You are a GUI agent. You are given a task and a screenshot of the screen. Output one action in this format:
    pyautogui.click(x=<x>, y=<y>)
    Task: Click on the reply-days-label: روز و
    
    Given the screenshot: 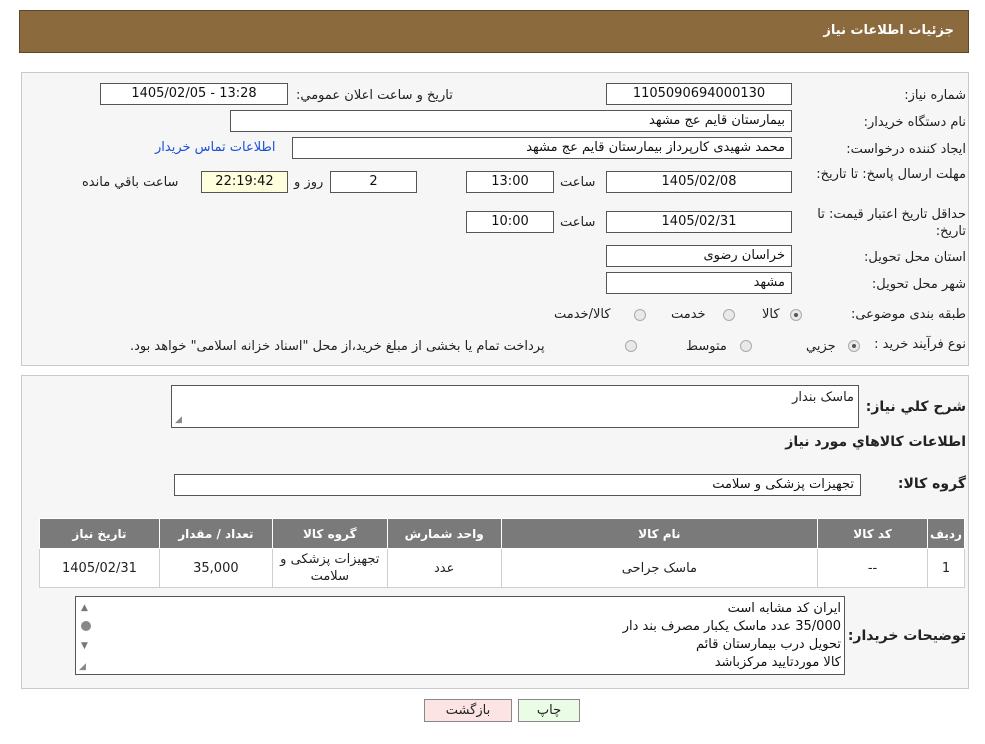 What is the action you would take?
    pyautogui.click(x=309, y=182)
    